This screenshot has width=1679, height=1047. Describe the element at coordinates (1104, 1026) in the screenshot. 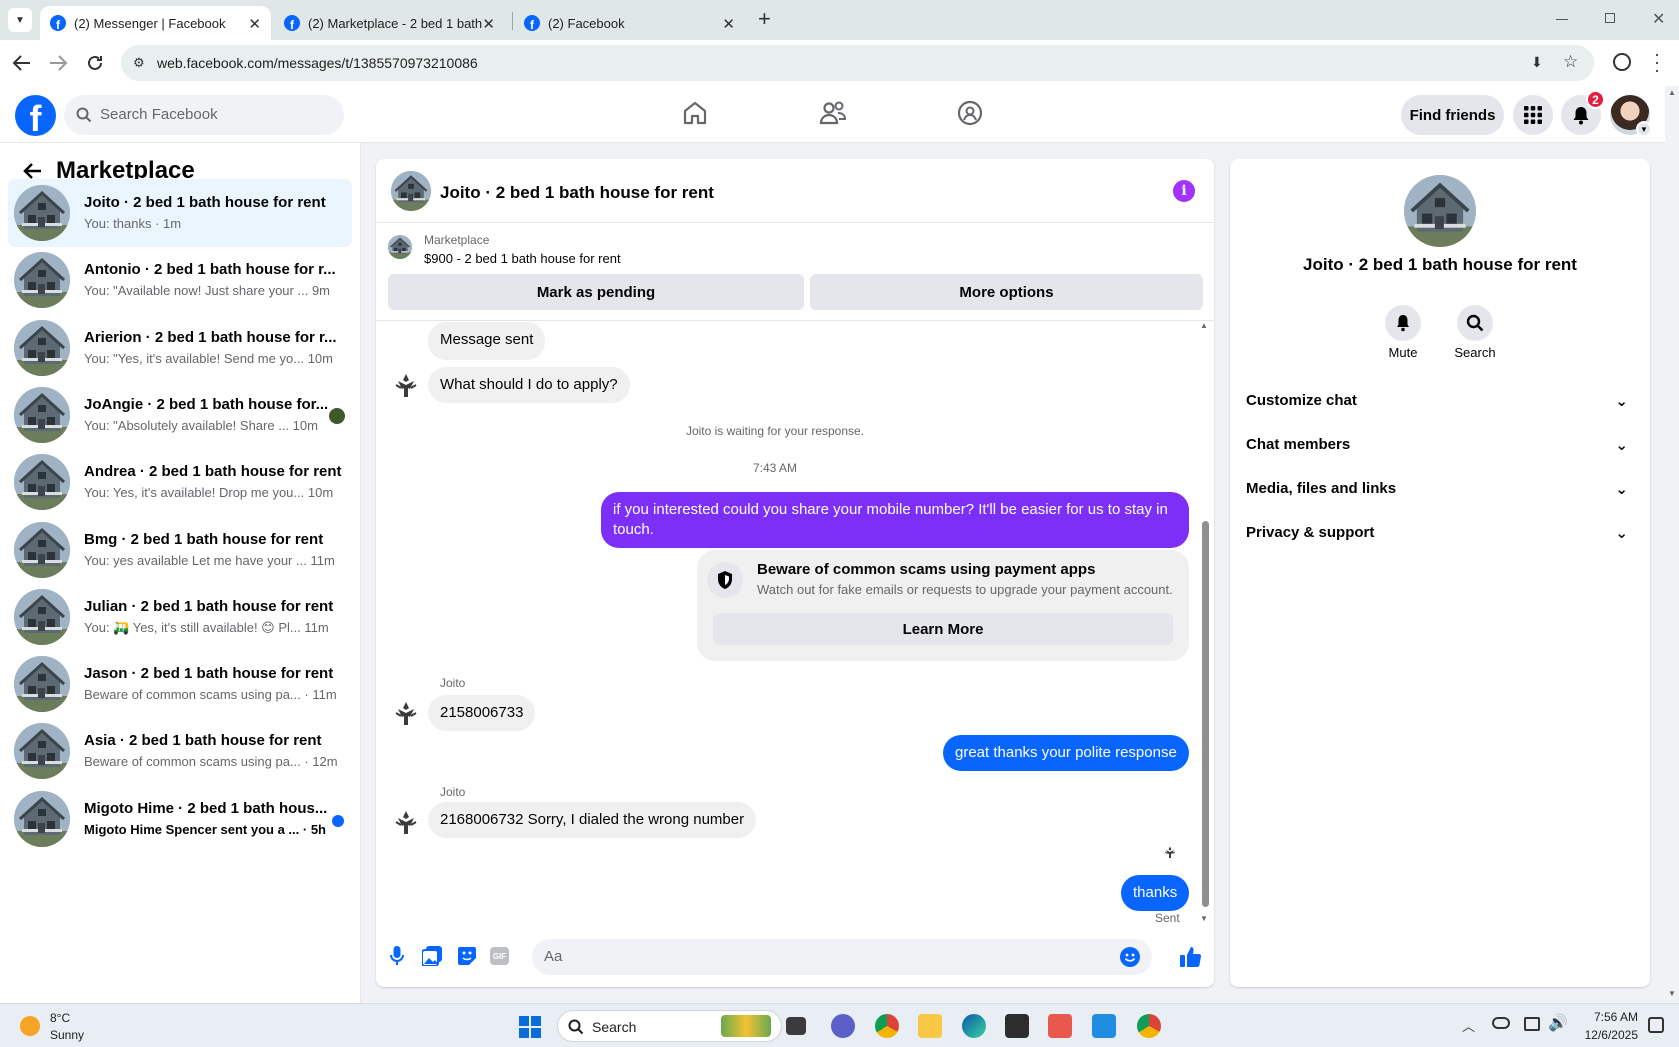

I see `notepad-icon` at that location.